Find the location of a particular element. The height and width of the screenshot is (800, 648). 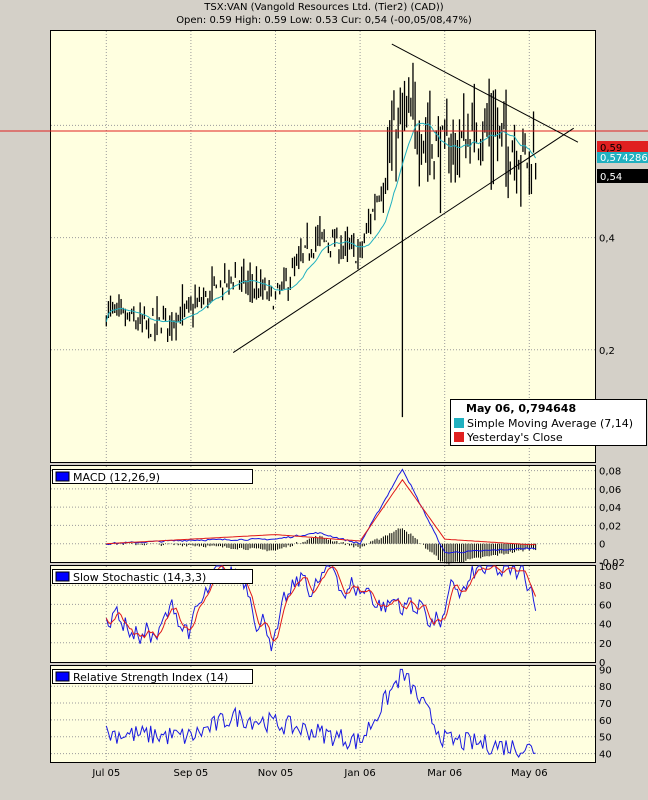

y-tick-label: 100 is located at coordinates (608, 567).